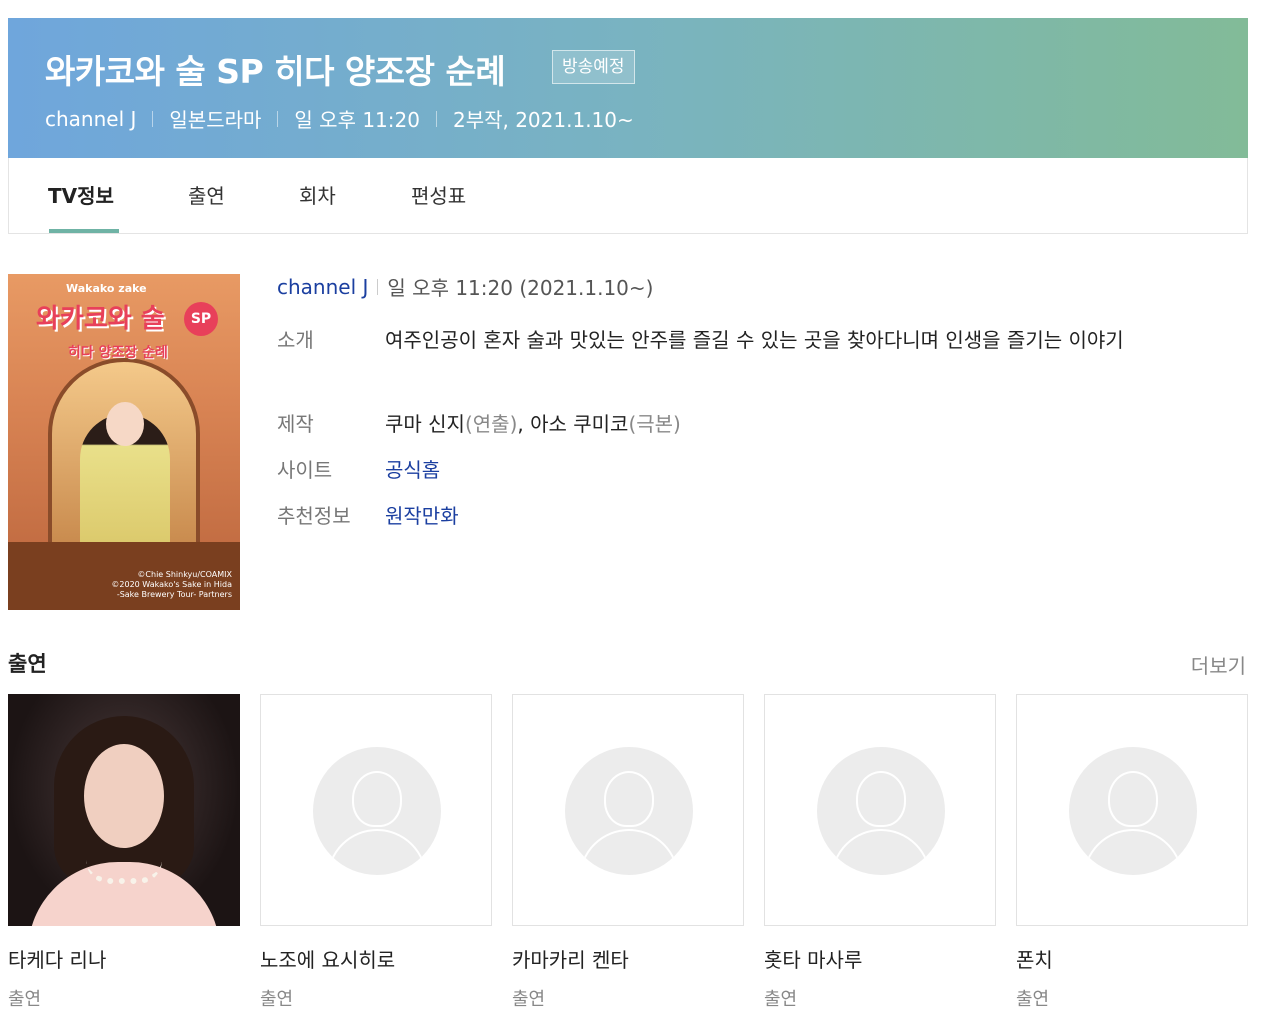 The width and height of the screenshot is (1288, 1036). What do you see at coordinates (206, 194) in the screenshot?
I see `tab-cast: 출연` at bounding box center [206, 194].